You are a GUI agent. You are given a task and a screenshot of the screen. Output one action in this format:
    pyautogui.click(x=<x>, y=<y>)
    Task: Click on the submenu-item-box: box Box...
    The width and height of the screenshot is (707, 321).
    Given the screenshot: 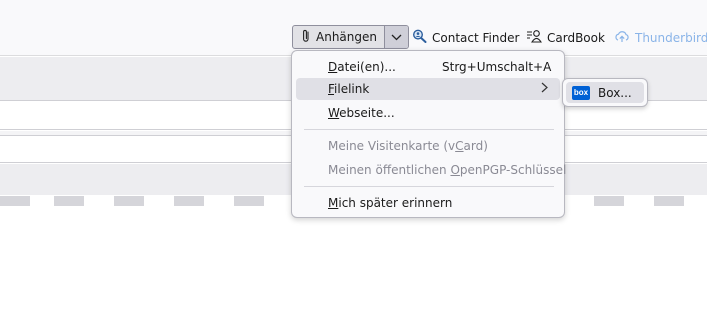 What is the action you would take?
    pyautogui.click(x=605, y=92)
    